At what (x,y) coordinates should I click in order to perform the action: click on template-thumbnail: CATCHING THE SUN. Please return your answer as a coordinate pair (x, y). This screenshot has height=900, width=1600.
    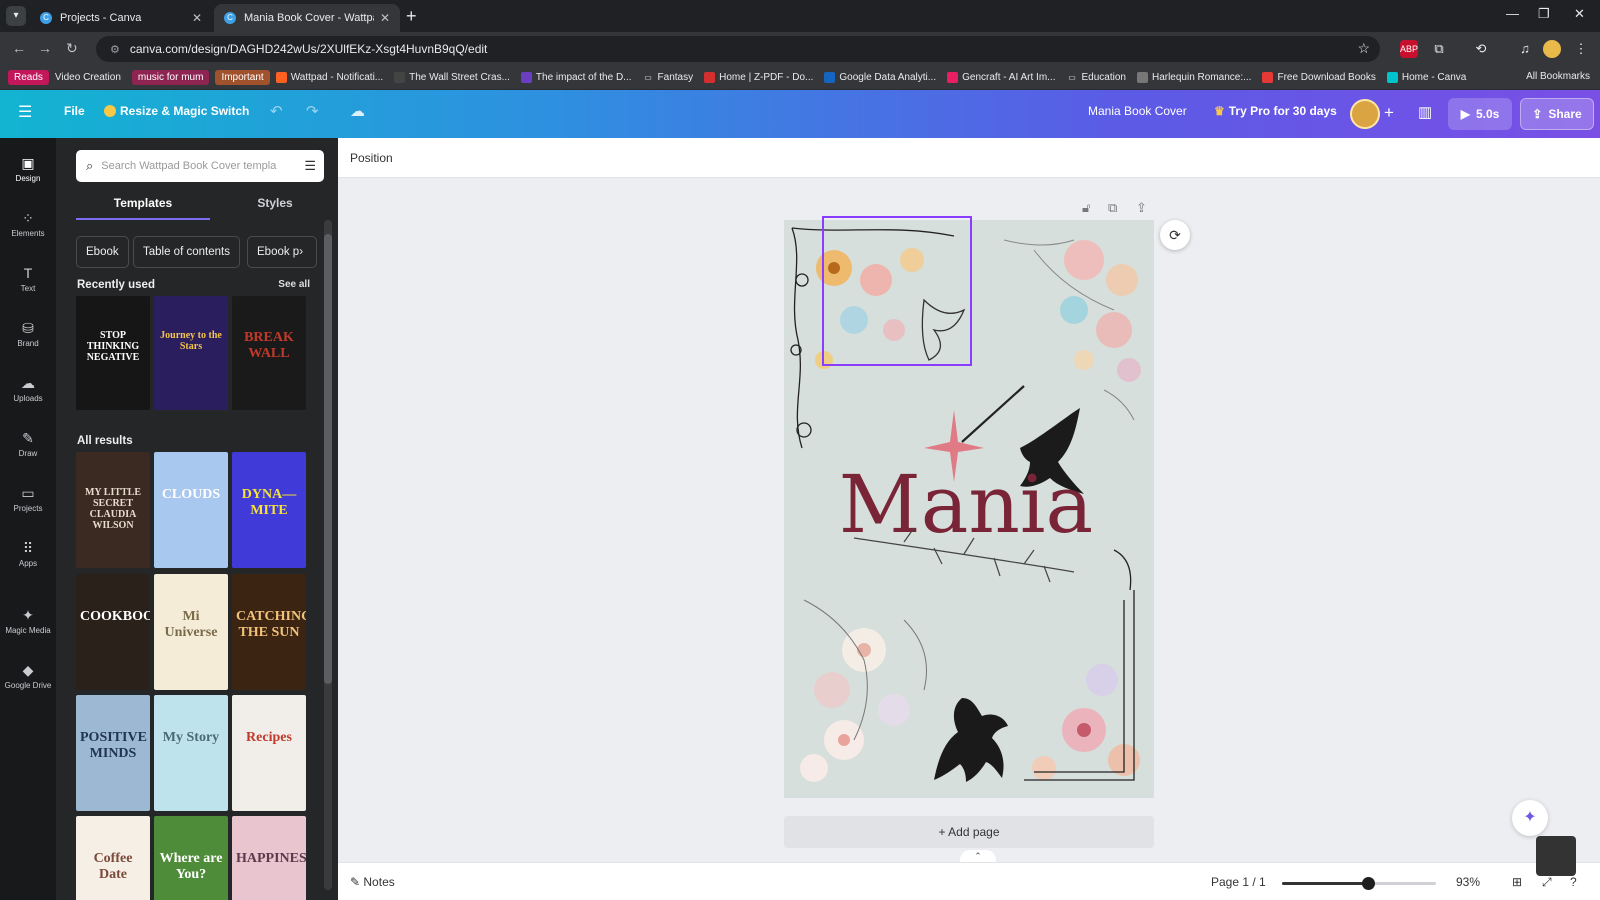
    Looking at the image, I should click on (269, 632).